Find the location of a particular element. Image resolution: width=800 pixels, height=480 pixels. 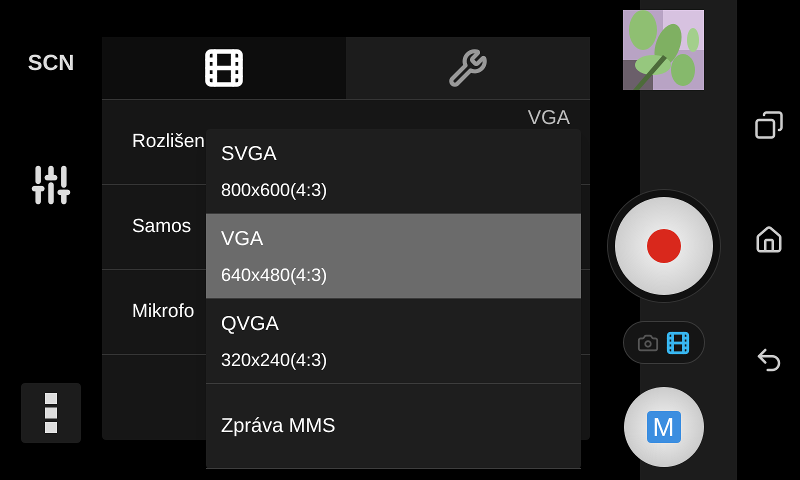

wrench-icon is located at coordinates (468, 68).